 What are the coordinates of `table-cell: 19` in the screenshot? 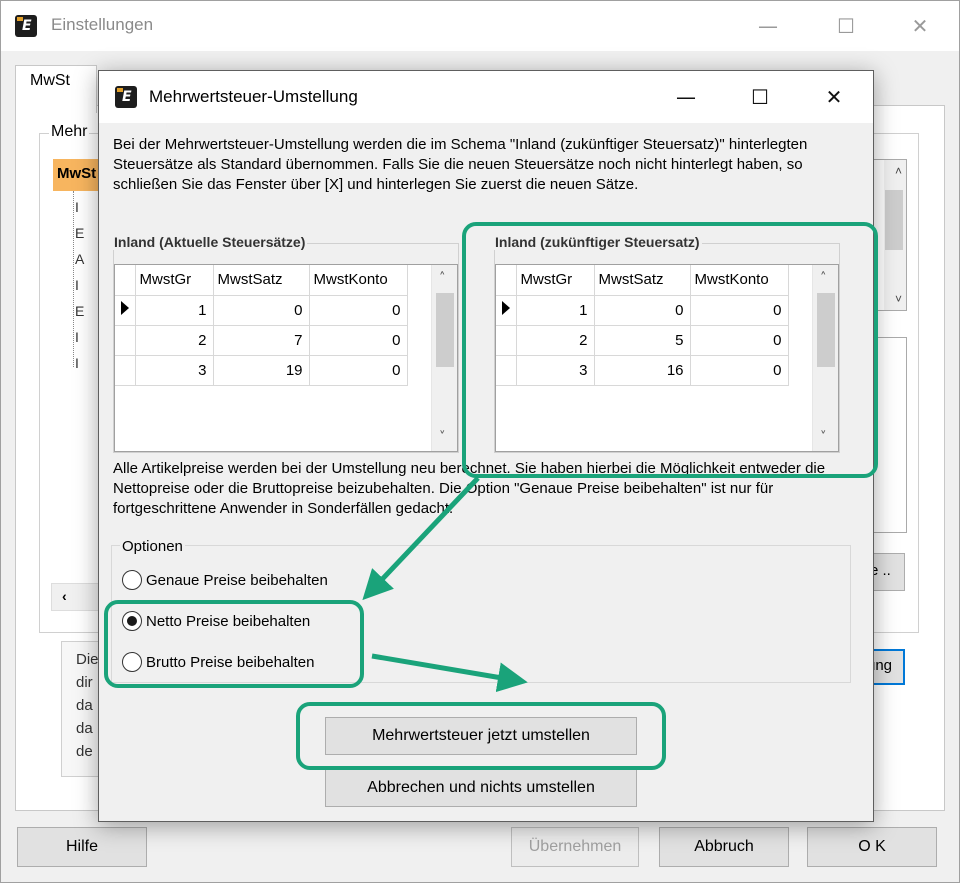 It's located at (261, 370).